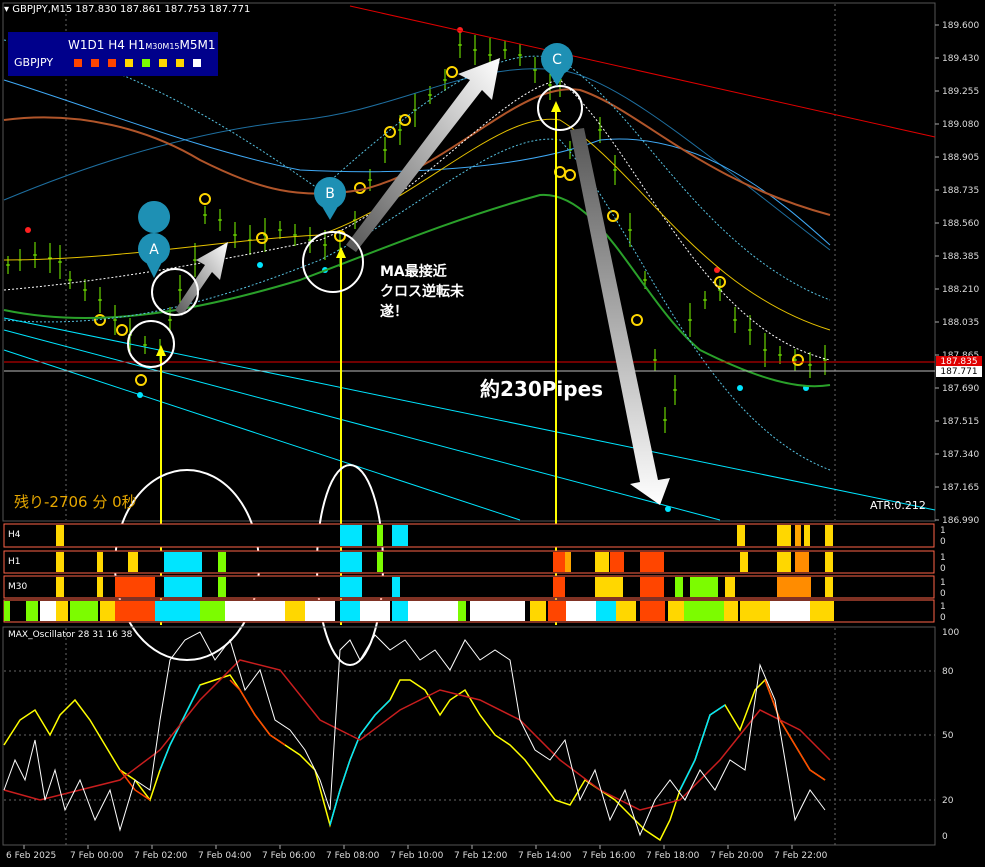 The height and width of the screenshot is (867, 985). I want to click on osc-tick-label: 100, so click(950, 633).